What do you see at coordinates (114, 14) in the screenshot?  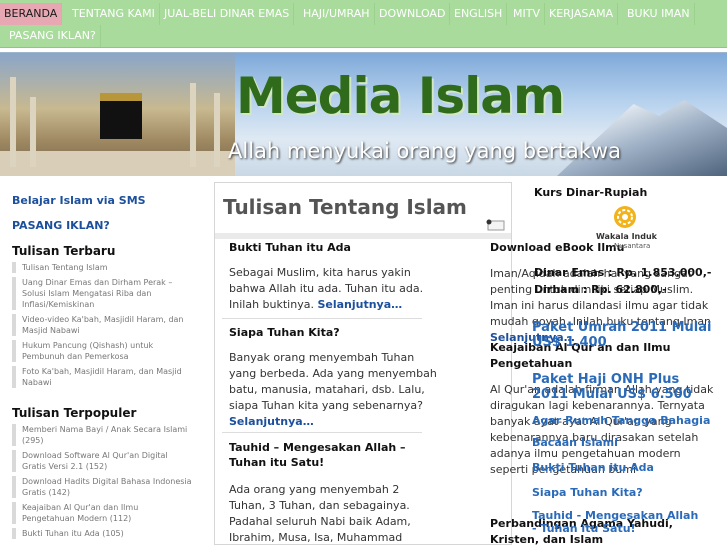 I see `nav-item-tentang-kami: TENTANG KAMI` at bounding box center [114, 14].